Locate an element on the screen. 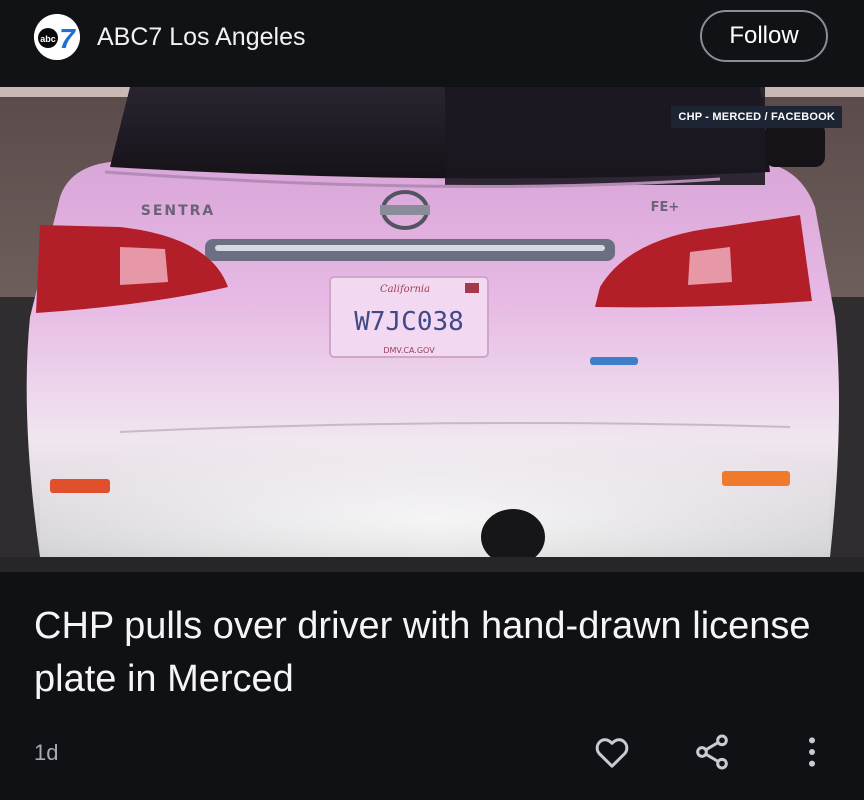 The image size is (864, 800). source-name: ABC7 Los Angeles is located at coordinates (201, 37).